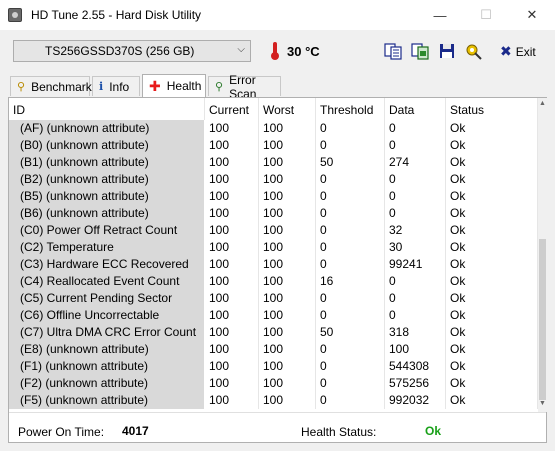  Describe the element at coordinates (107, 128) in the screenshot. I see `attribute-id: (AF) (unknown attribute)` at that location.